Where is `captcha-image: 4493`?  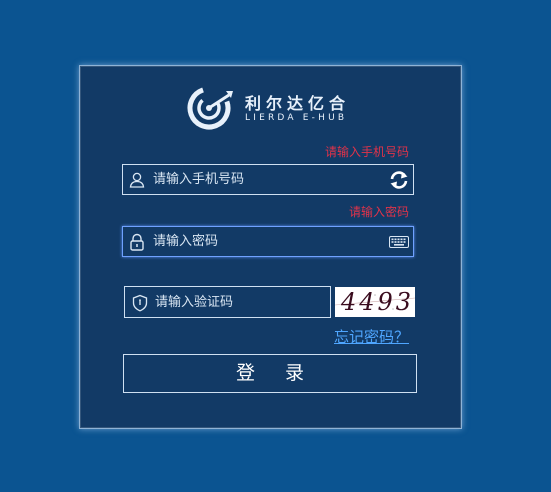 captcha-image: 4493 is located at coordinates (375, 302).